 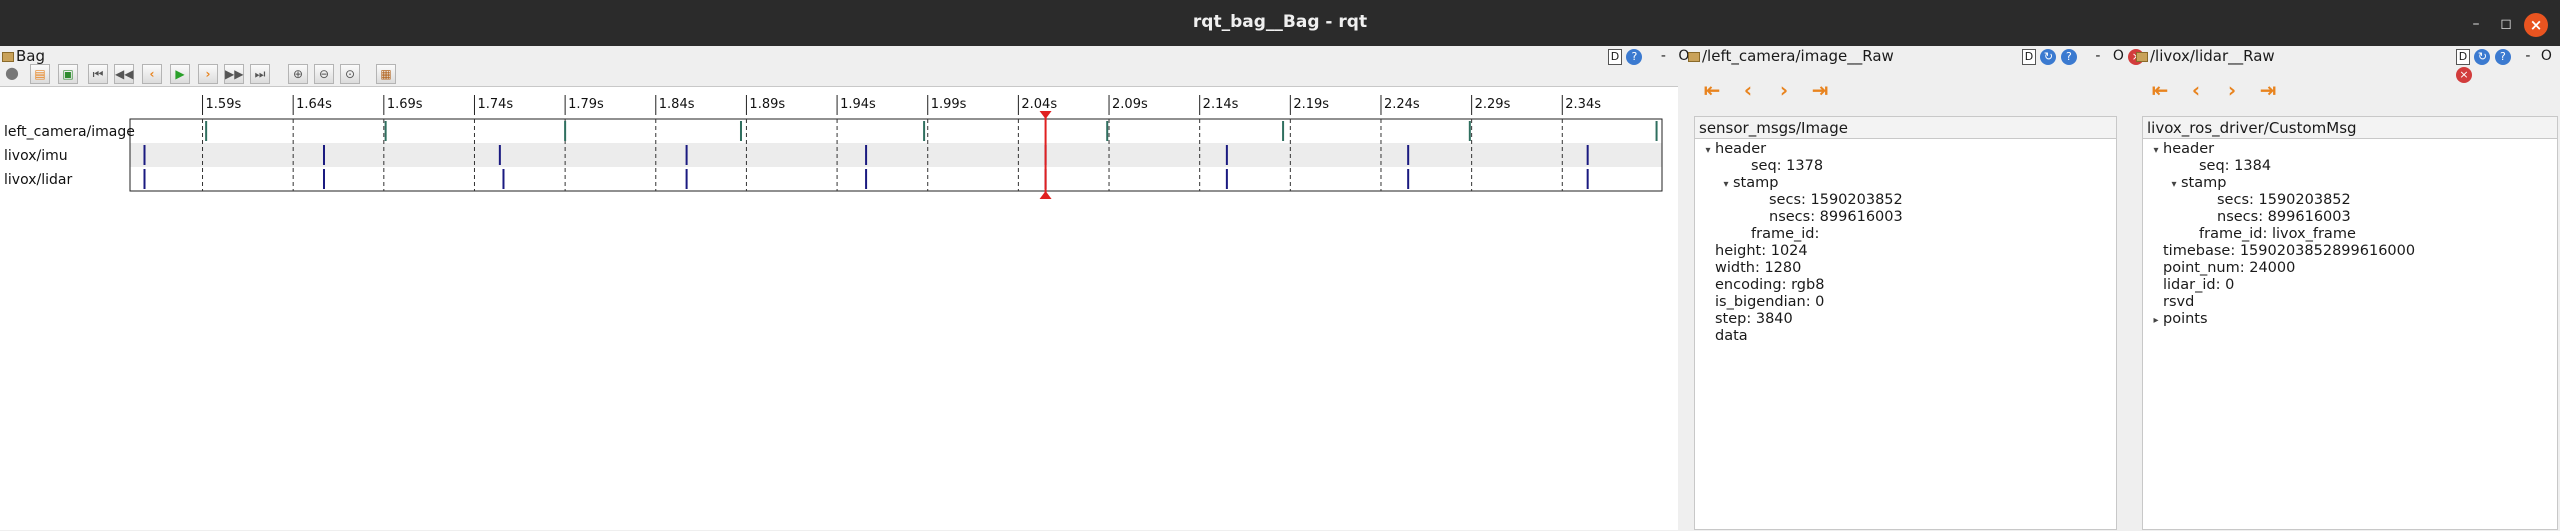 What do you see at coordinates (1905, 166) in the screenshot?
I see `tree-row: seq: 1378` at bounding box center [1905, 166].